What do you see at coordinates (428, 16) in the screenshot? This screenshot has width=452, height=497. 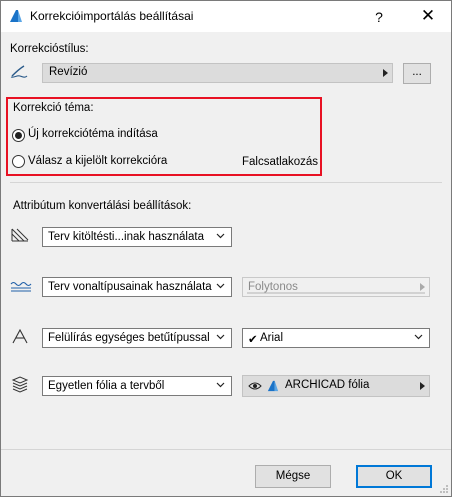 I see `close-button: ✕` at bounding box center [428, 16].